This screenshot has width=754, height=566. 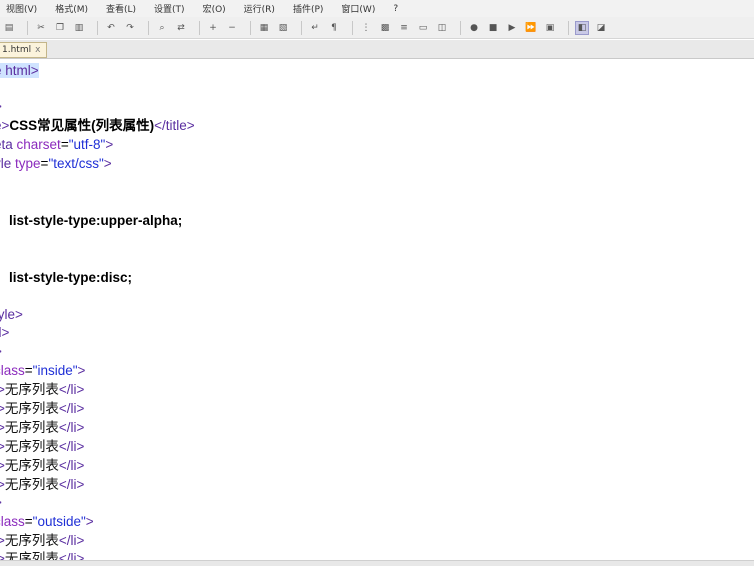 What do you see at coordinates (423, 28) in the screenshot?
I see `folder-workspace-icon: ▭` at bounding box center [423, 28].